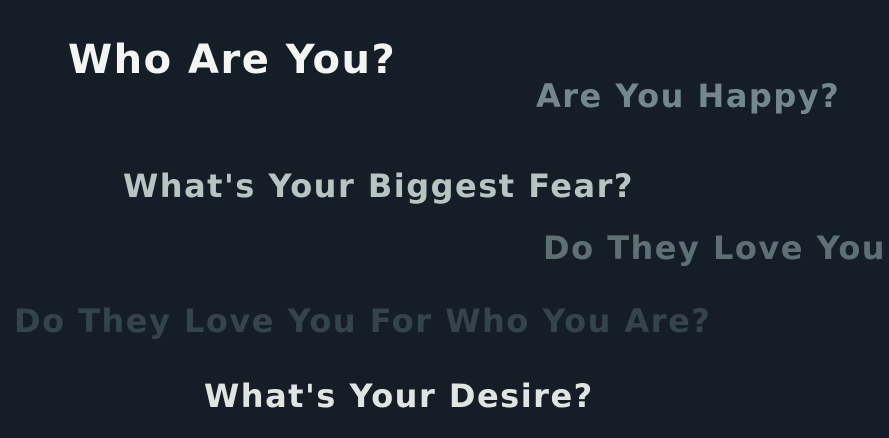 The image size is (889, 438). I want to click on question-biggest-fear: What's Your Biggest Fear?, so click(378, 186).